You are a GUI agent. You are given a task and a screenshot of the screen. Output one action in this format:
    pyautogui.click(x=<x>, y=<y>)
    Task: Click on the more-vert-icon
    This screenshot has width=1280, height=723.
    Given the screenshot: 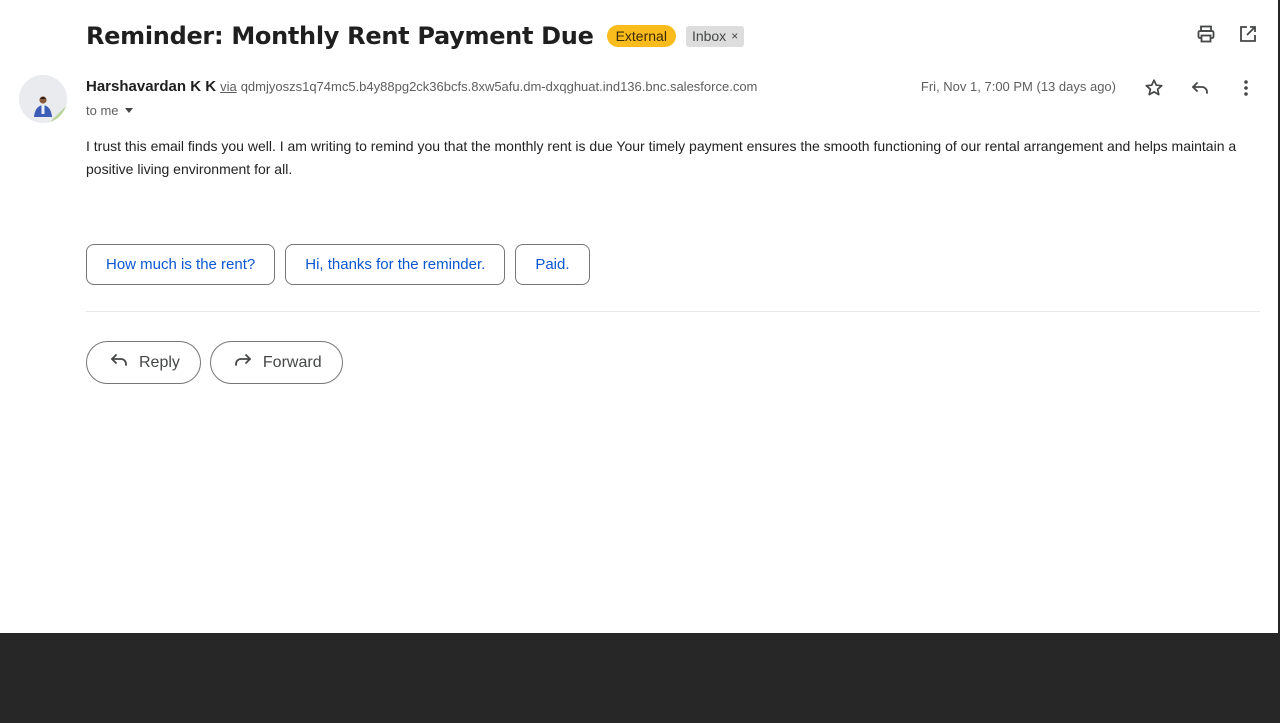 What is the action you would take?
    pyautogui.click(x=1246, y=88)
    